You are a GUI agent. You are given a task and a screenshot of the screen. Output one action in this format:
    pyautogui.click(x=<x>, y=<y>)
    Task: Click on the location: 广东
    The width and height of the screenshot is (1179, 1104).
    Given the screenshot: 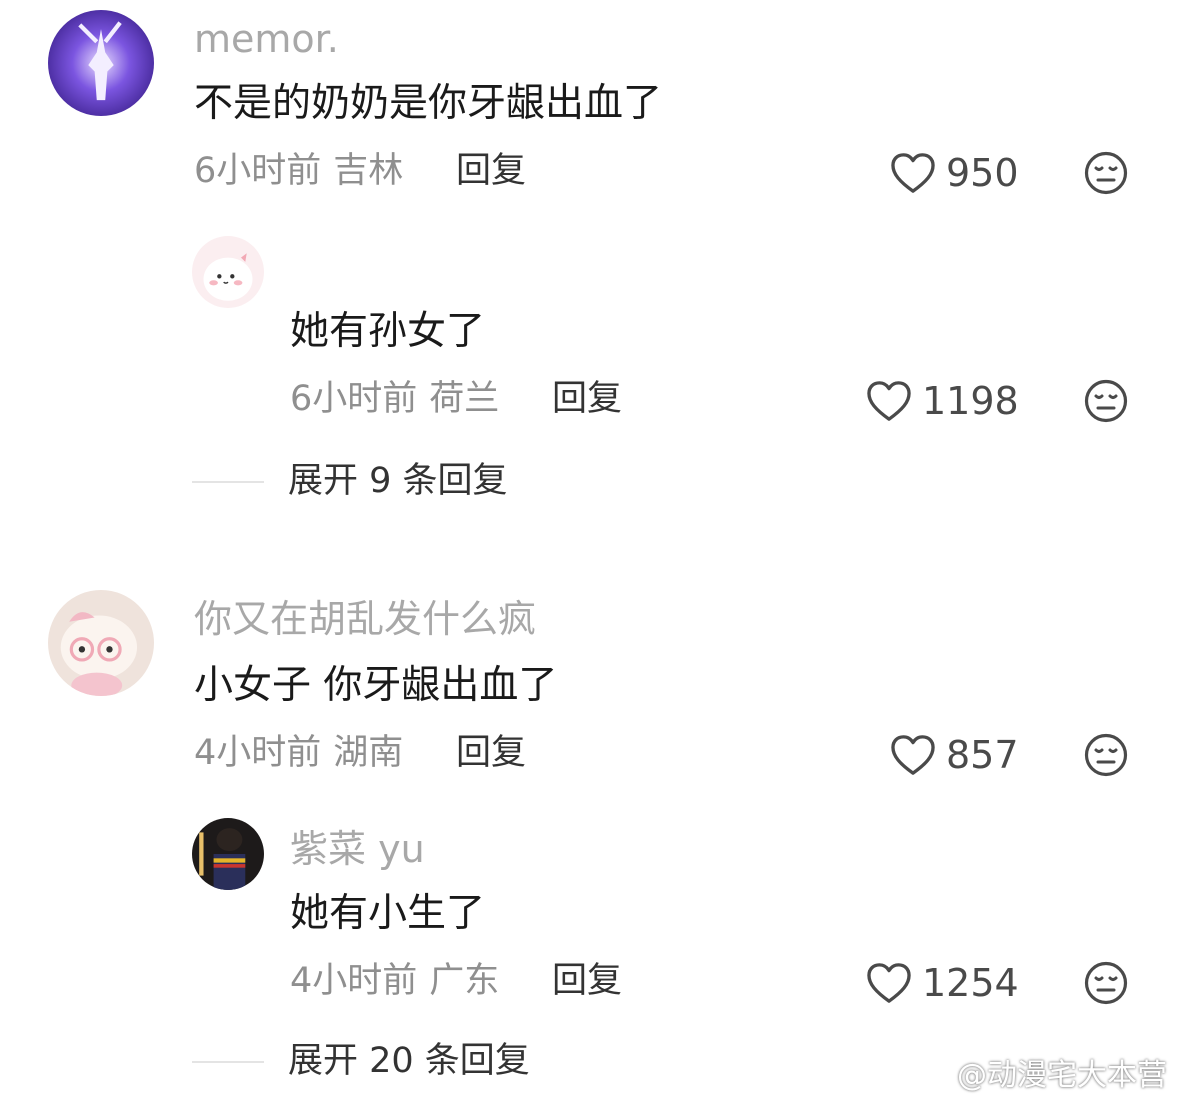 What is the action you would take?
    pyautogui.click(x=464, y=981)
    